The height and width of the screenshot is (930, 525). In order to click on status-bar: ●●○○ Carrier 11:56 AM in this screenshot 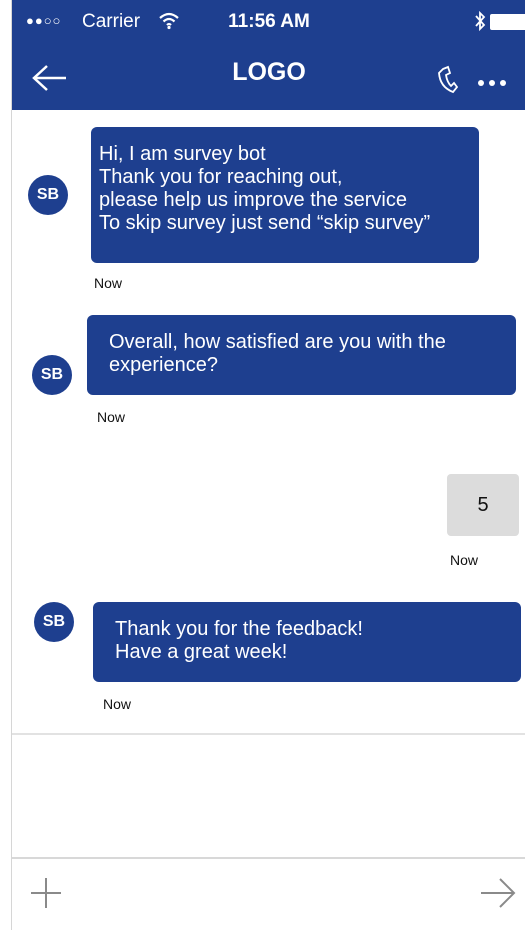, I will do `click(268, 23)`.